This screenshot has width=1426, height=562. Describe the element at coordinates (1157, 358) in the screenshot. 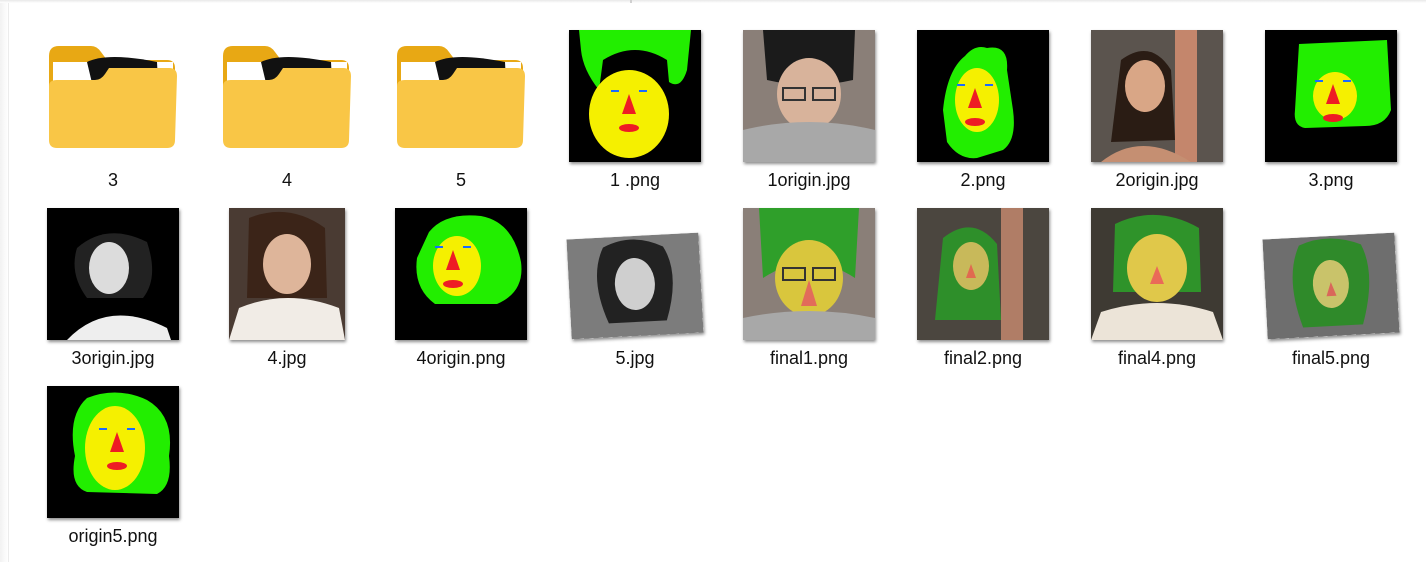

I see `file-name-label: final4.png` at that location.